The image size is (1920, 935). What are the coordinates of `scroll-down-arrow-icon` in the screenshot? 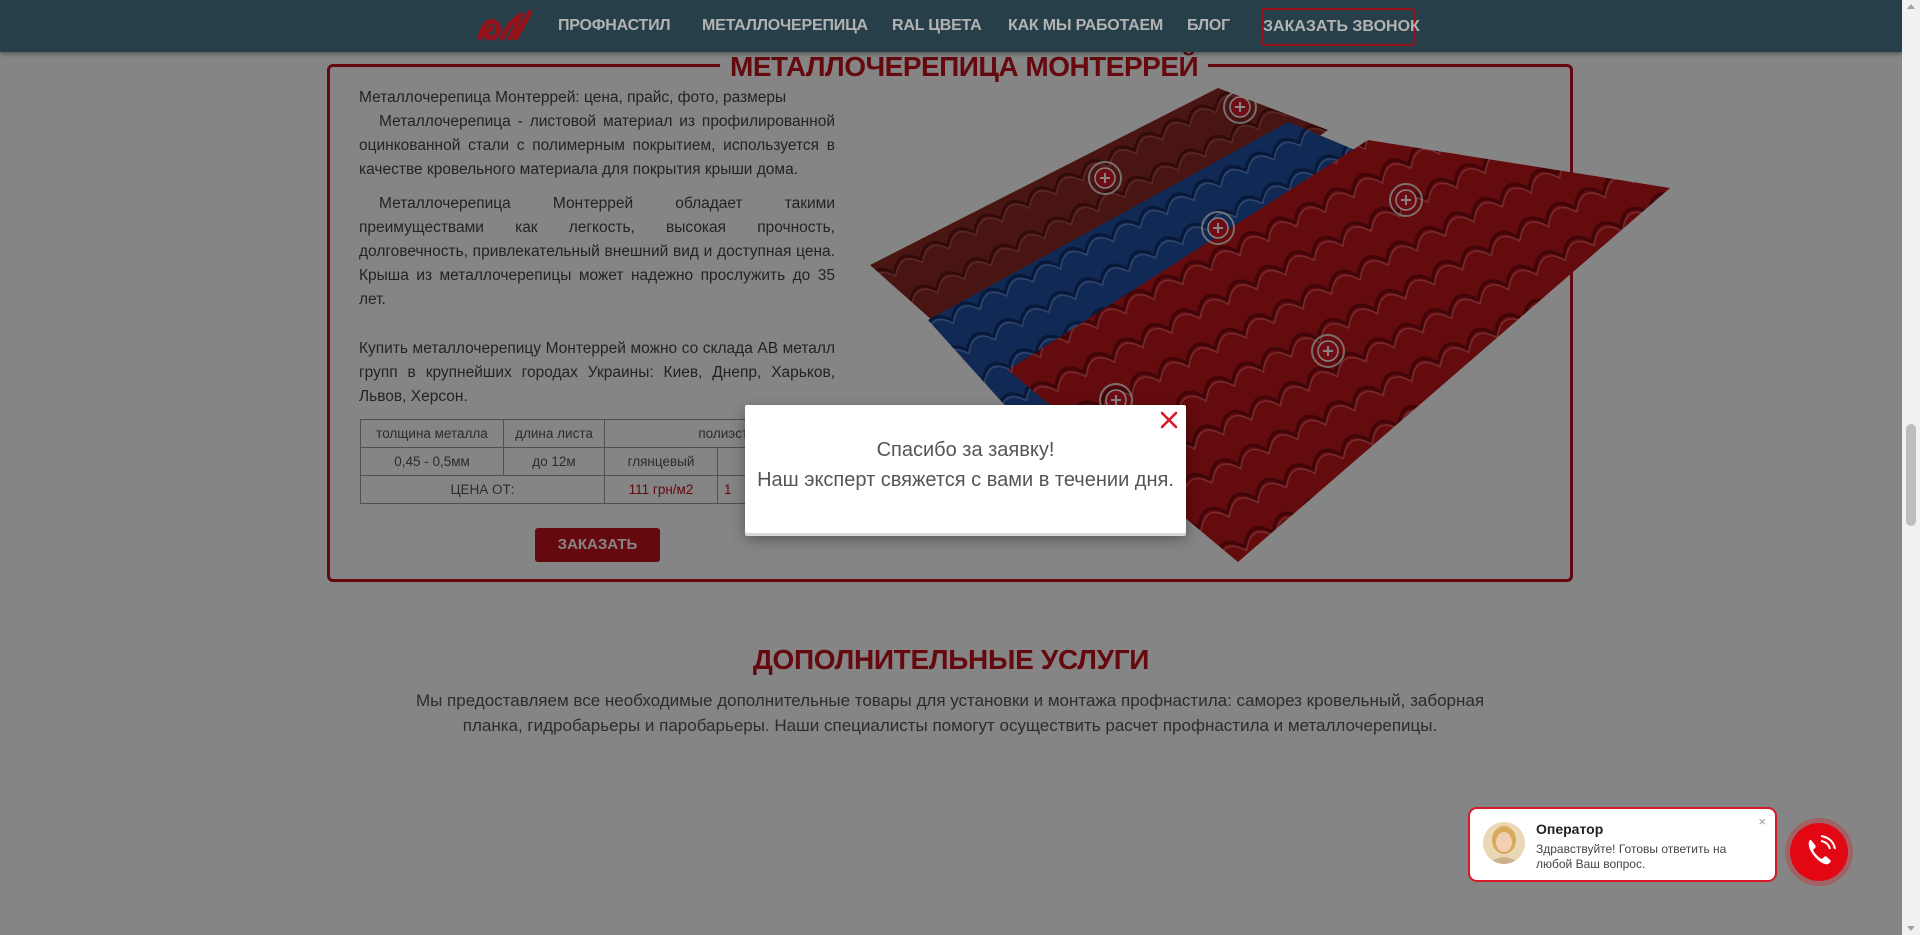 It's located at (1911, 928).